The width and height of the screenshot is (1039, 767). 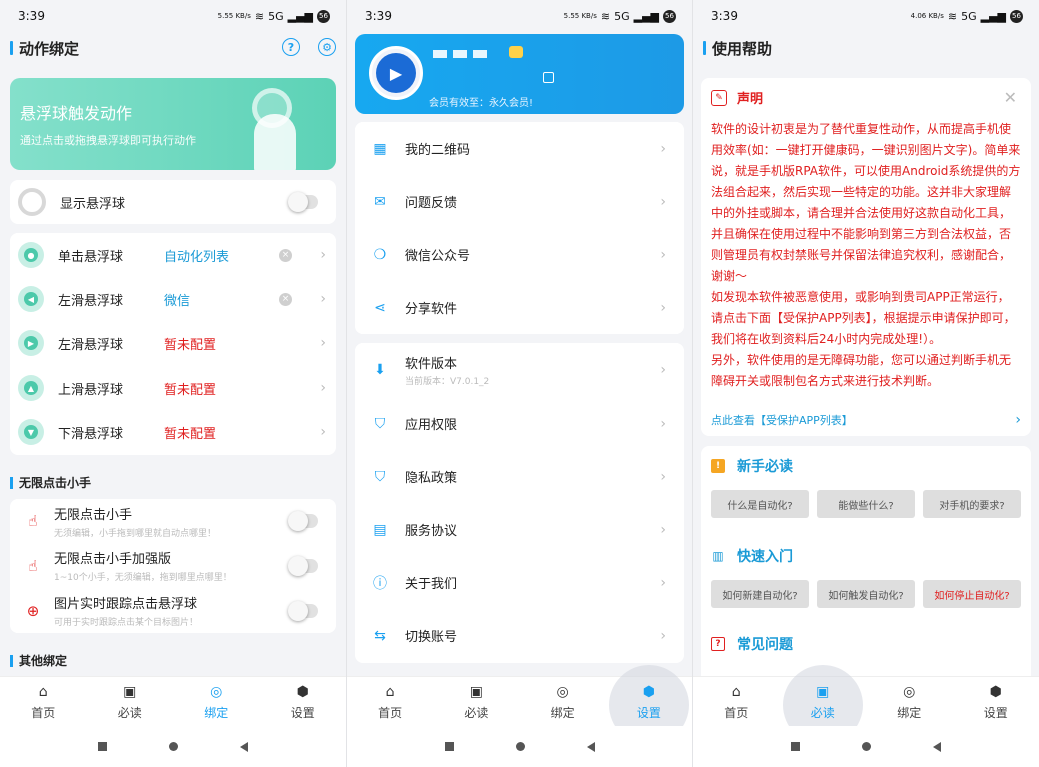 I want to click on vip-status: 会员有效至：永久会员!, so click(x=481, y=103).